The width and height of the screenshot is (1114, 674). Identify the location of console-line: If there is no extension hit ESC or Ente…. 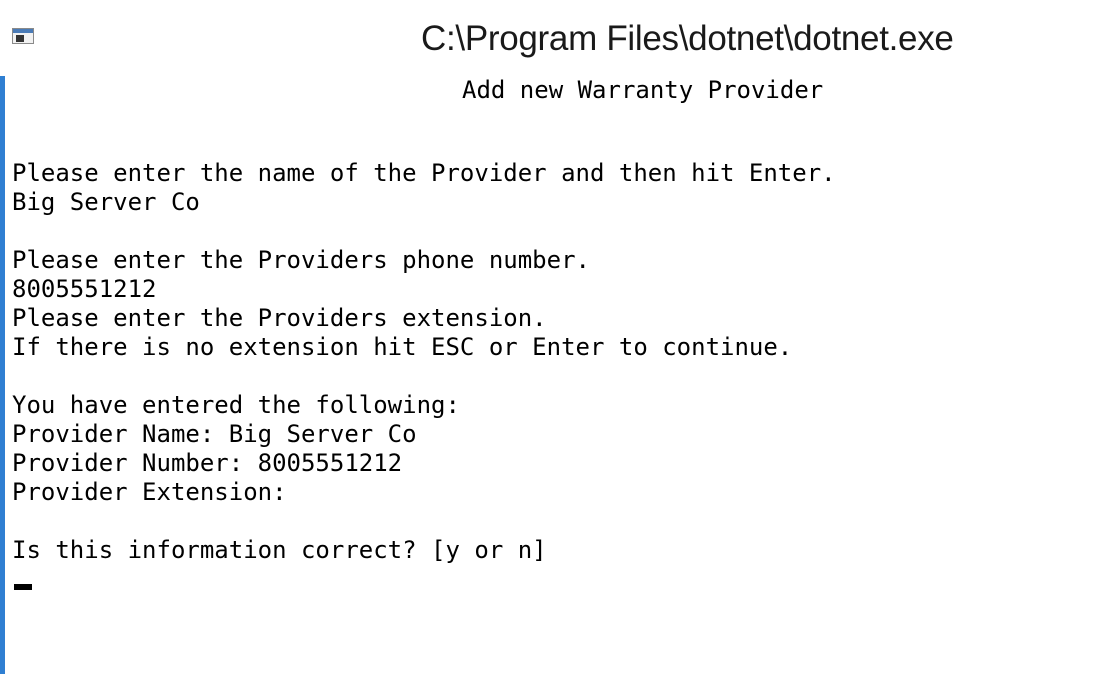
(402, 347).